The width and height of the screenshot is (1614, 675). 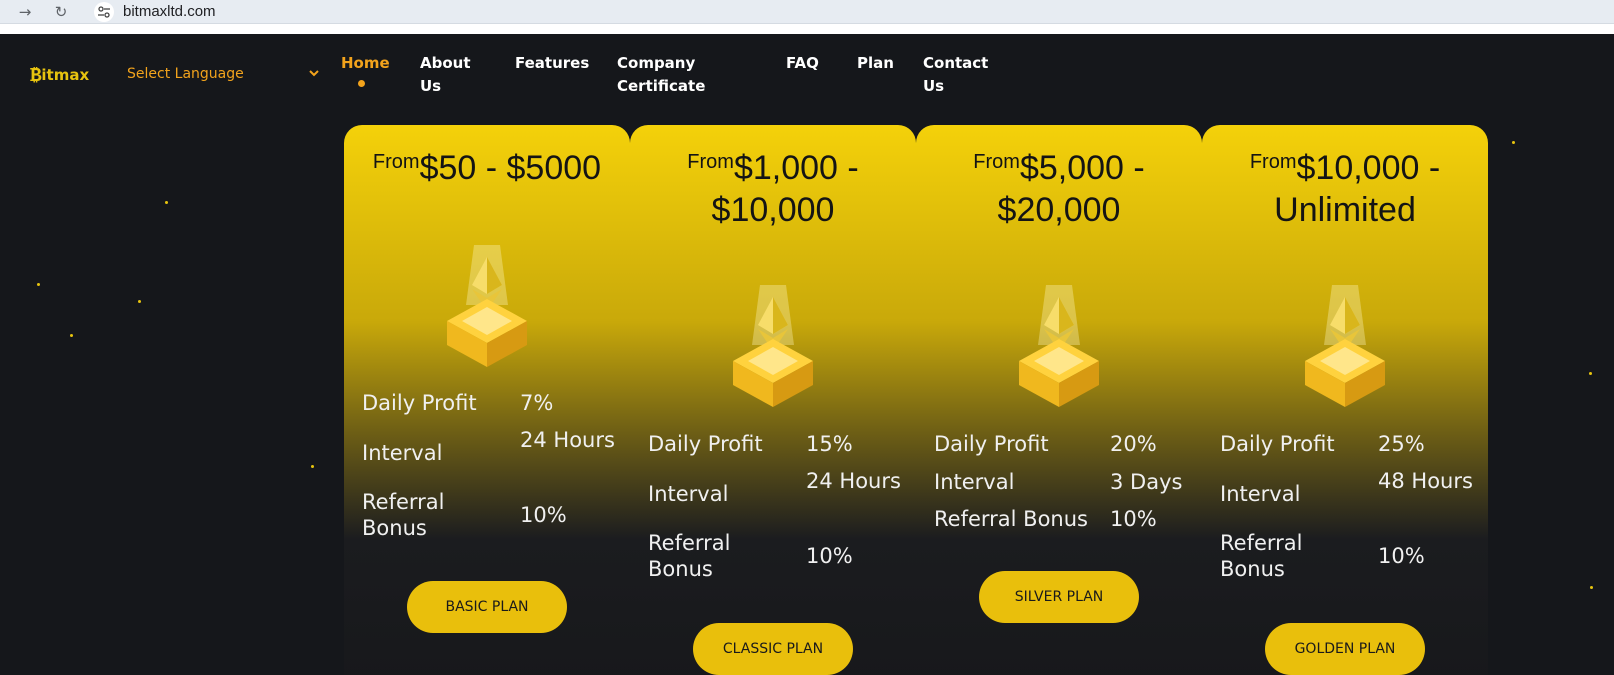 What do you see at coordinates (61, 12) in the screenshot?
I see `reload-icon: ↻` at bounding box center [61, 12].